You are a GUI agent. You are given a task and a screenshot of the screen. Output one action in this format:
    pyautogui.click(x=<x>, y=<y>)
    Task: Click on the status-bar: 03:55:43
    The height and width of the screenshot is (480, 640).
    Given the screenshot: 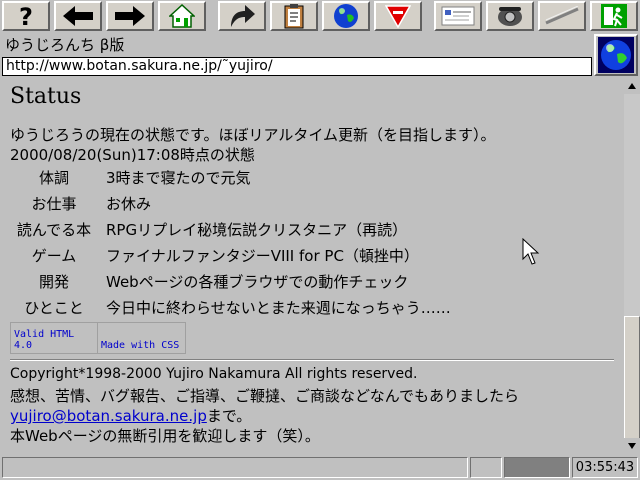 What is the action you would take?
    pyautogui.click(x=320, y=467)
    